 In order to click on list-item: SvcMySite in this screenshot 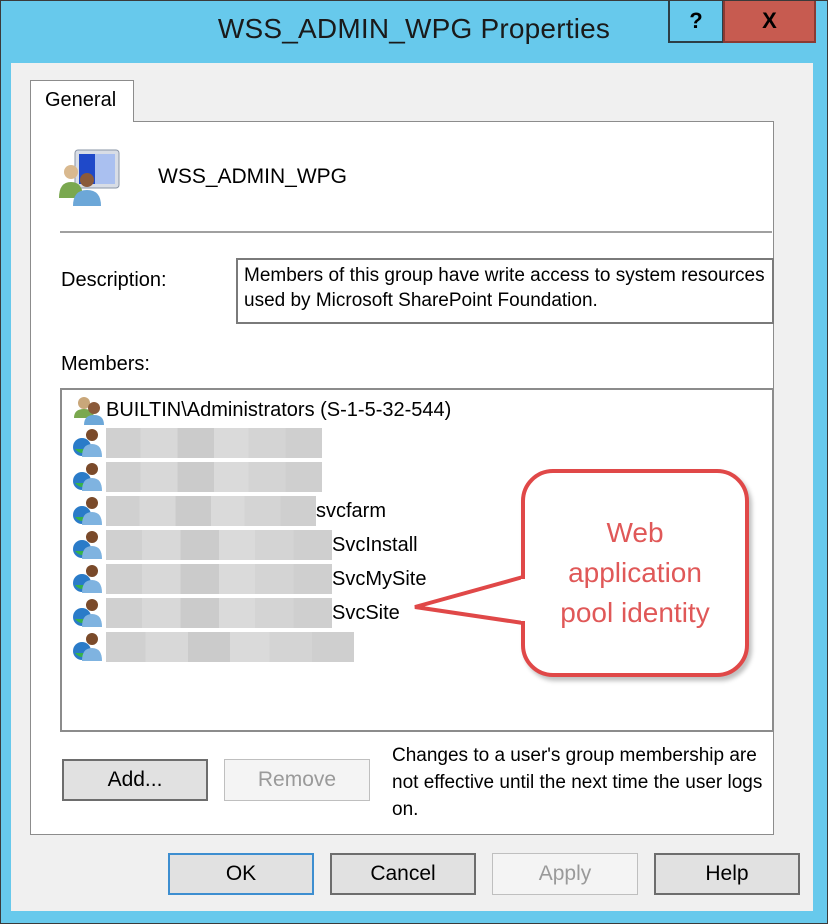, I will do `click(249, 579)`.